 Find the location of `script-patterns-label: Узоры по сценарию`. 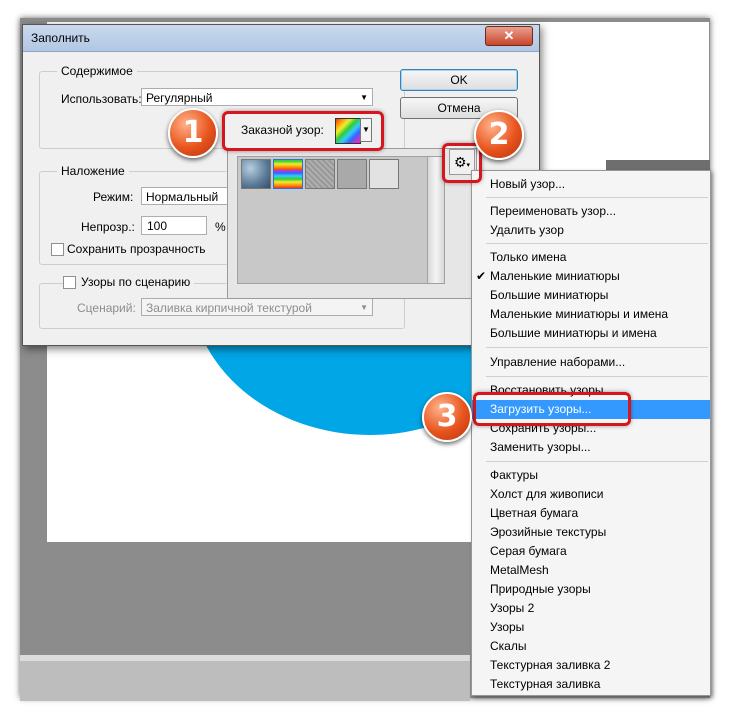

script-patterns-label: Узоры по сценарию is located at coordinates (136, 282).